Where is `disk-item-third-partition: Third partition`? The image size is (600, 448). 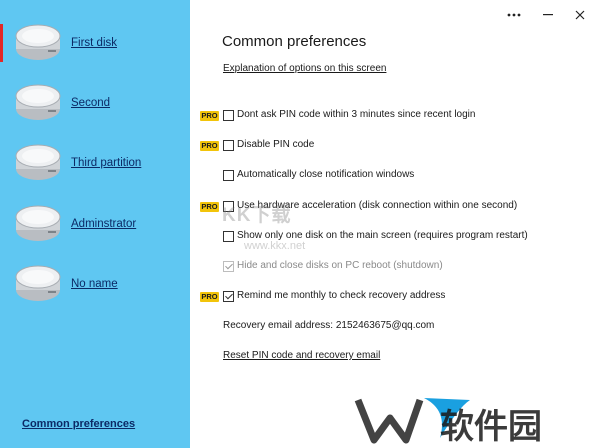 disk-item-third-partition: Third partition is located at coordinates (95, 163).